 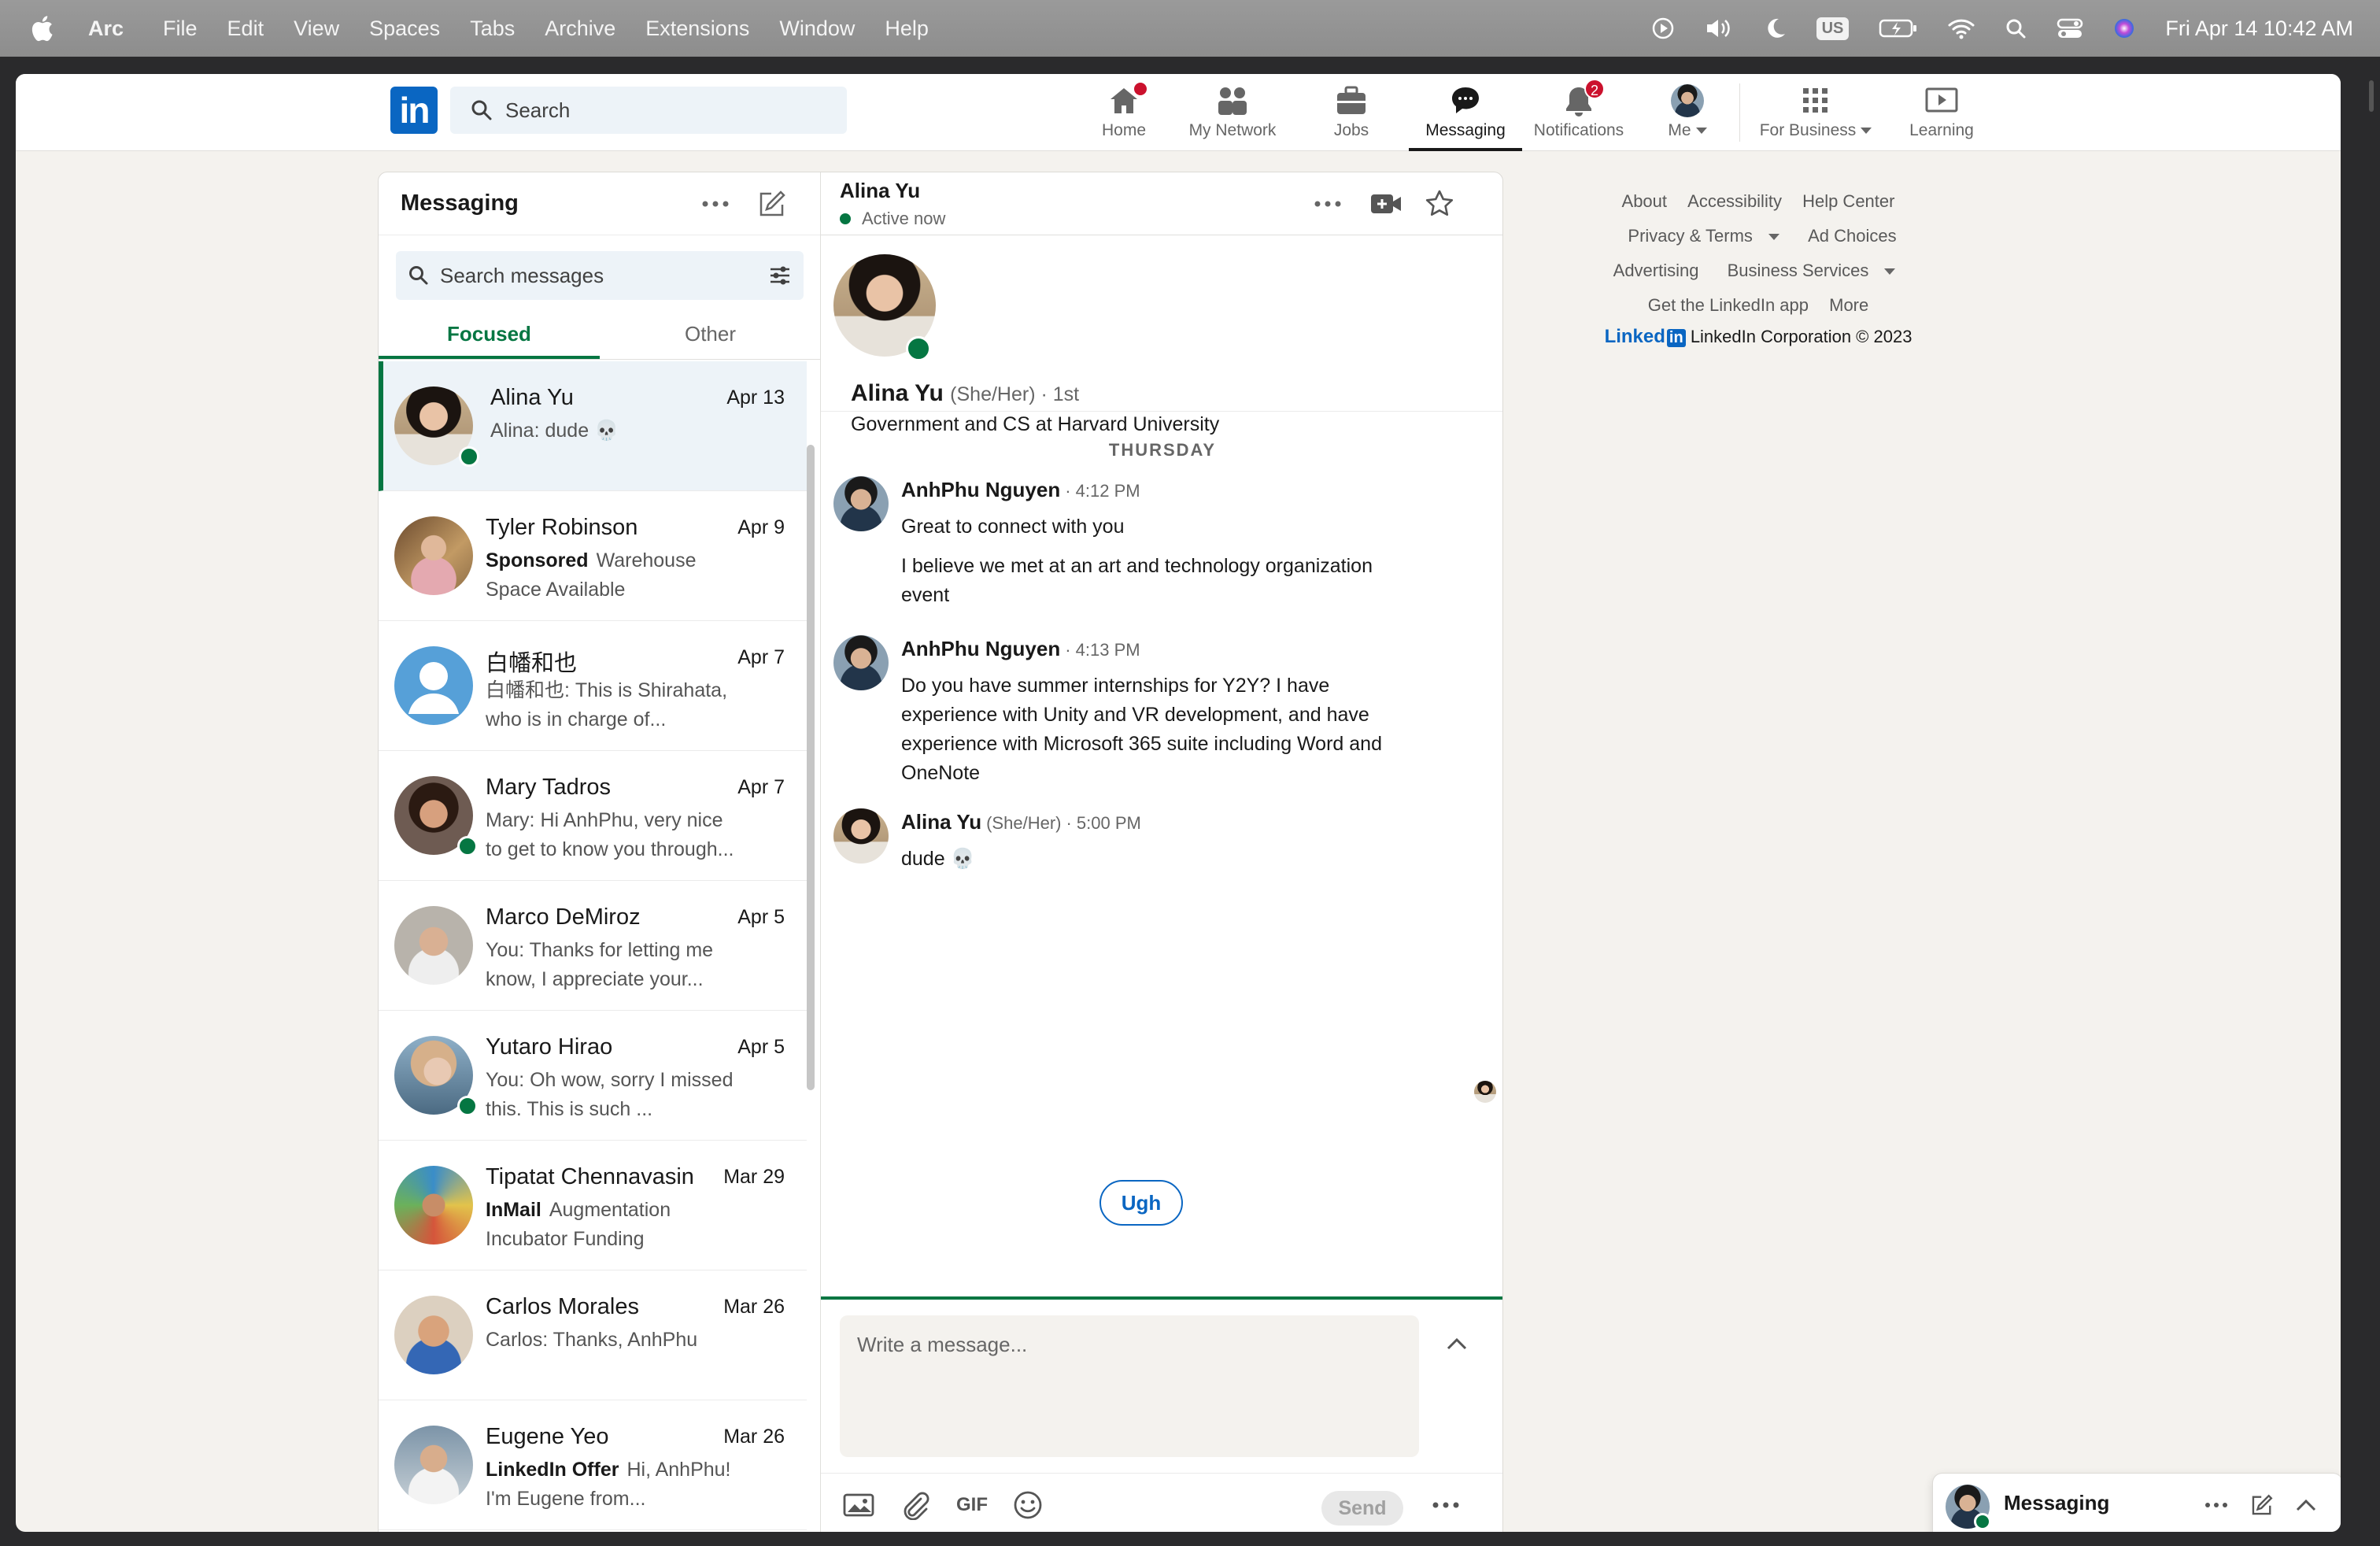 I want to click on footer-link-more: More, so click(x=1848, y=305).